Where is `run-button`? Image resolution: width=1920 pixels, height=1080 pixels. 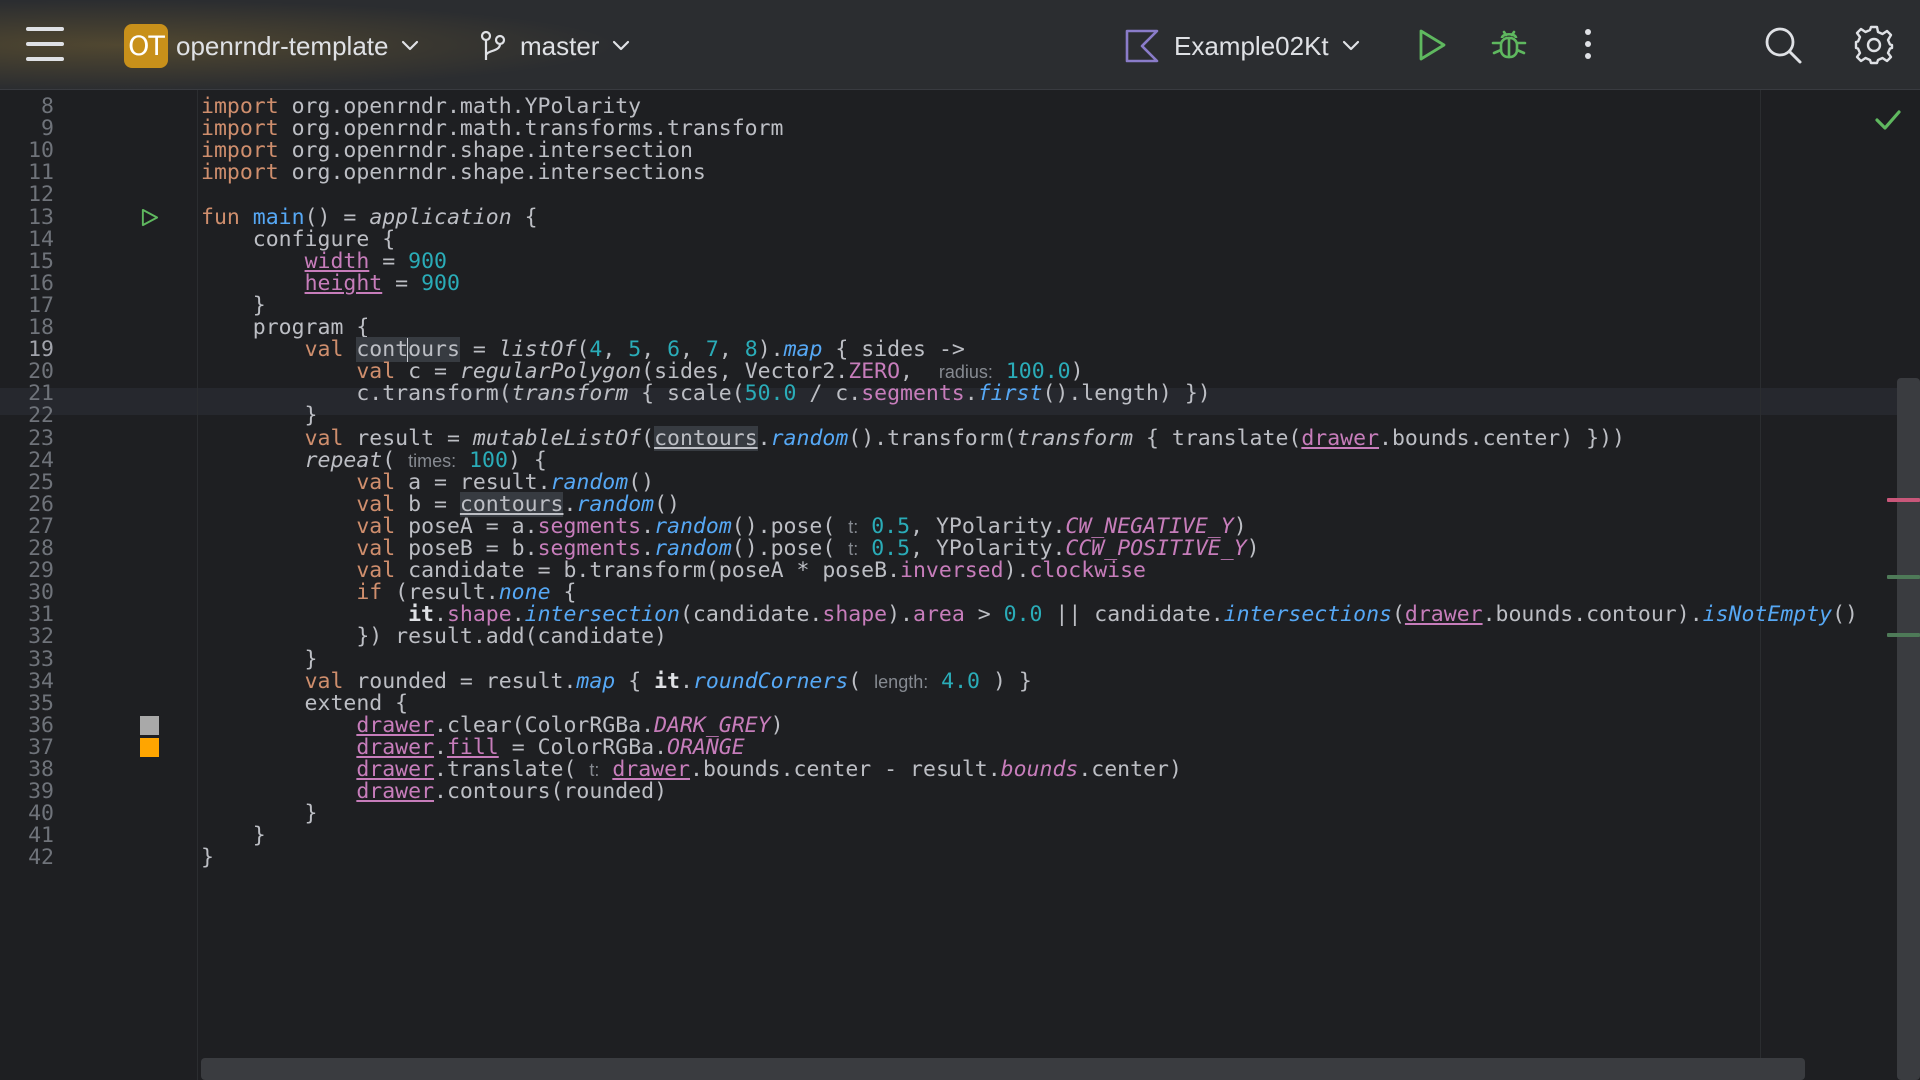 run-button is located at coordinates (1432, 45).